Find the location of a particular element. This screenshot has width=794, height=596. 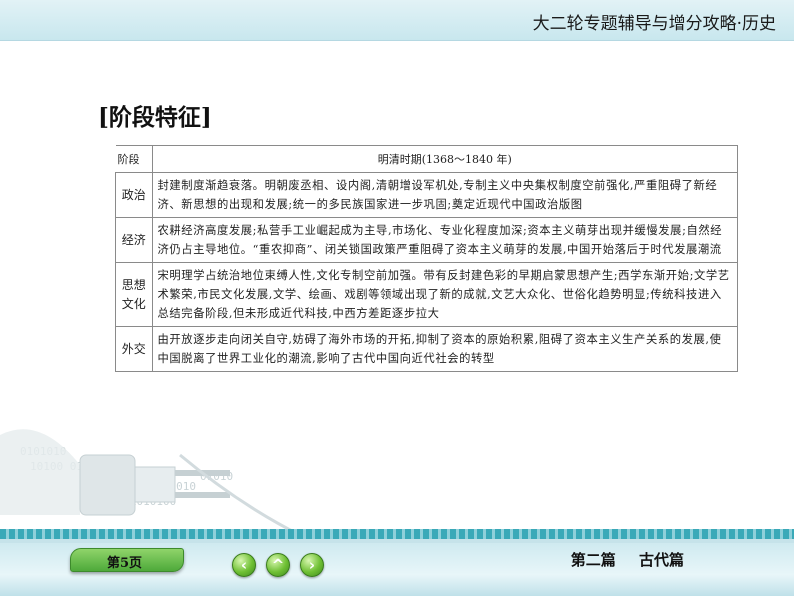

page-heading: [阶段特征] is located at coordinates (155, 117).